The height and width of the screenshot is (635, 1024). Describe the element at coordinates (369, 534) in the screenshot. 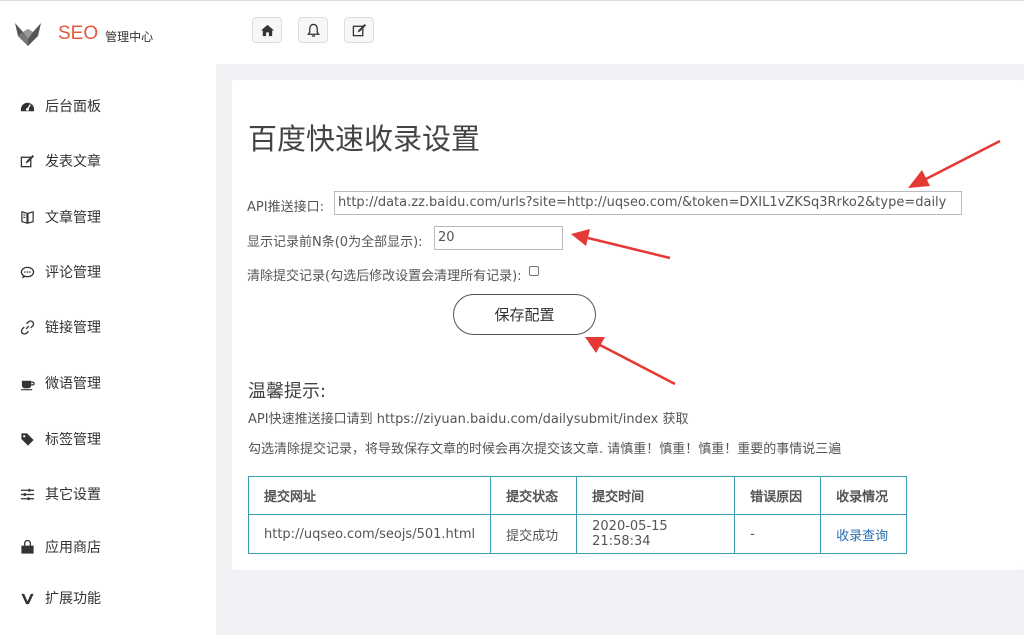

I see `cell-url: http://uqseo.com/seojs/501.html` at that location.